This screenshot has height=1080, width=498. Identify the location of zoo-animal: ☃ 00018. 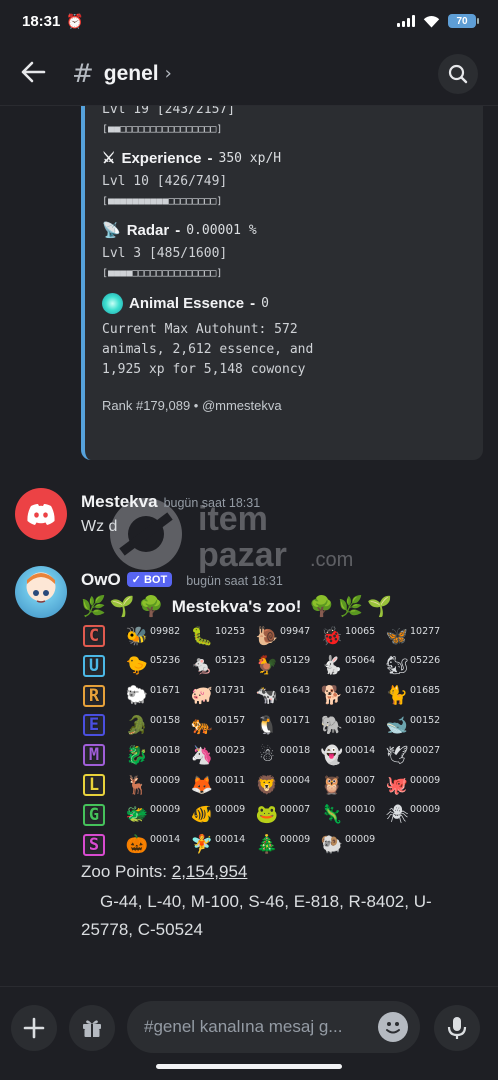
(287, 755).